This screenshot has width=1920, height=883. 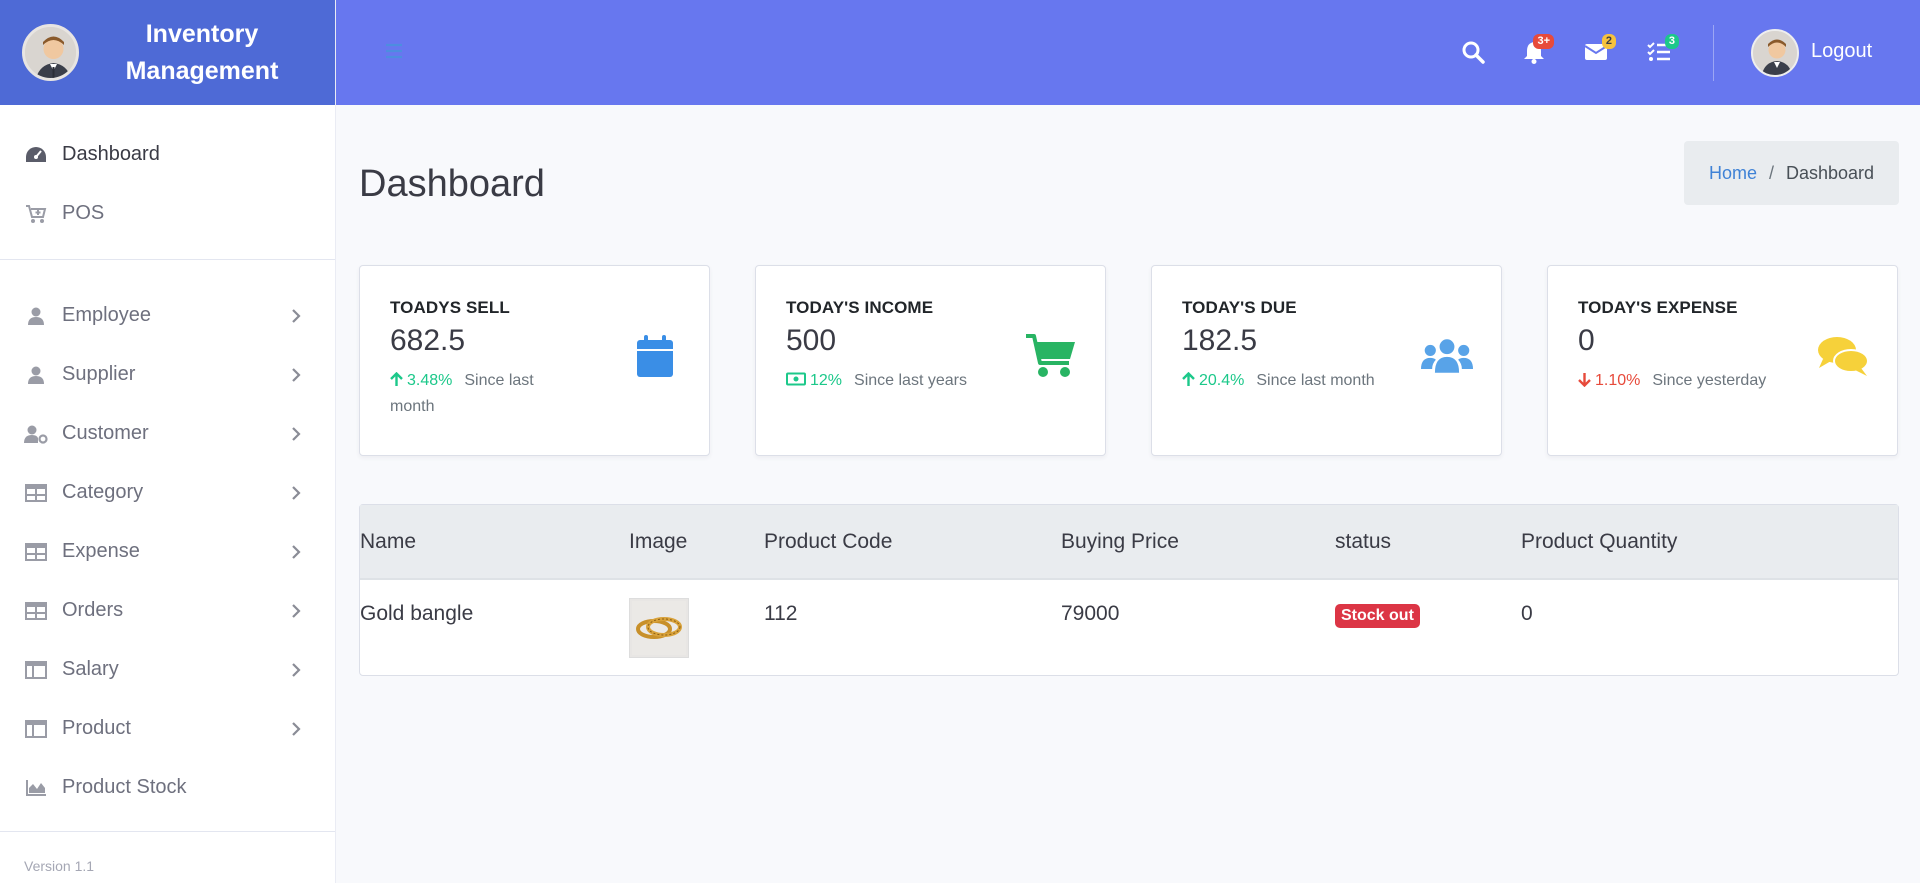 What do you see at coordinates (1473, 52) in the screenshot?
I see `search-icon` at bounding box center [1473, 52].